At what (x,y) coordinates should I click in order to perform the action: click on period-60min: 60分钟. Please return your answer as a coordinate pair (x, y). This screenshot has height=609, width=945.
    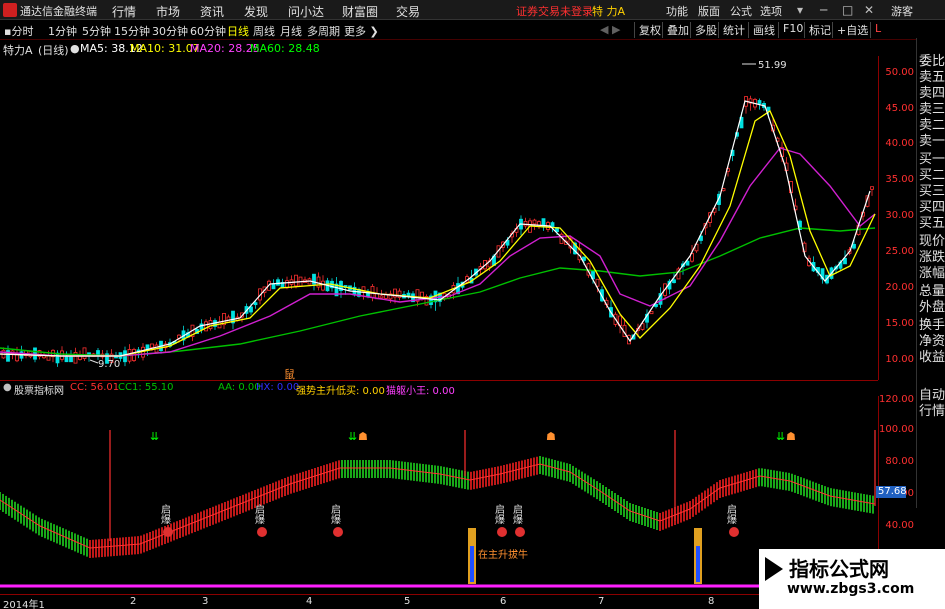
    Looking at the image, I should click on (208, 31).